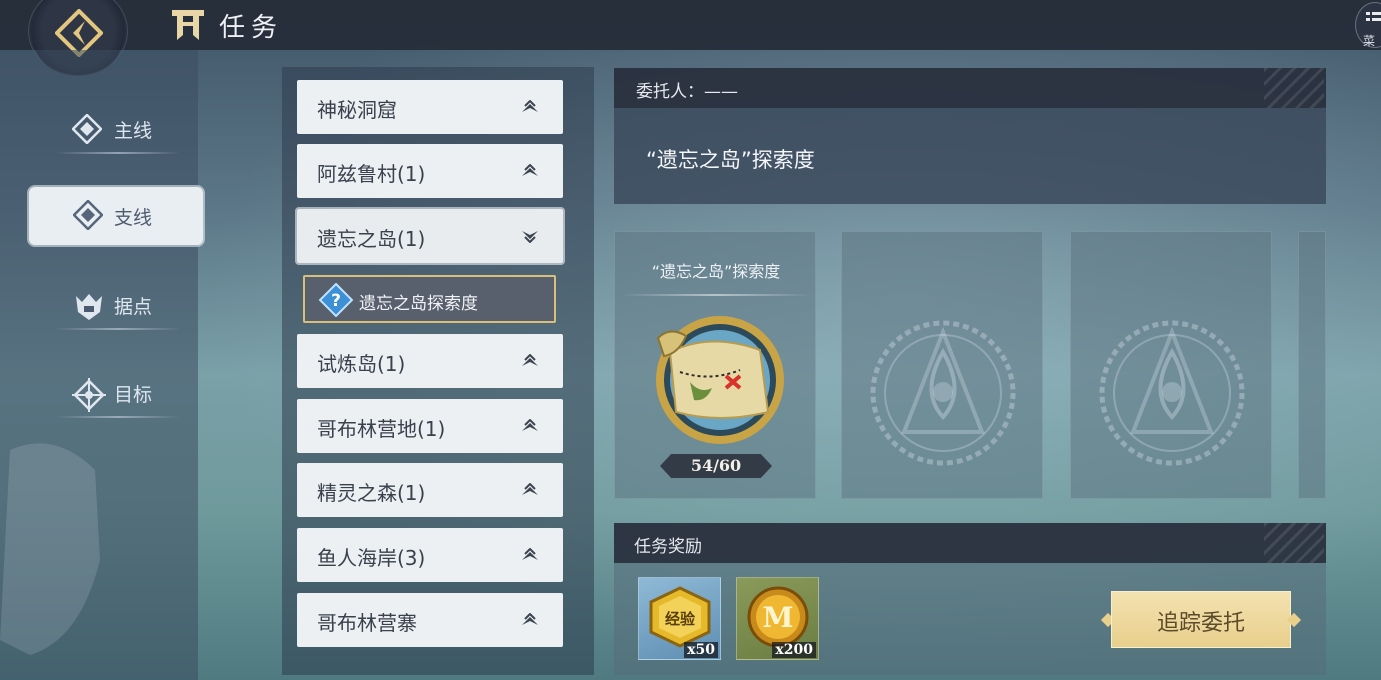 The height and width of the screenshot is (680, 1381). What do you see at coordinates (50, 549) in the screenshot?
I see `character-silhouette-icon` at bounding box center [50, 549].